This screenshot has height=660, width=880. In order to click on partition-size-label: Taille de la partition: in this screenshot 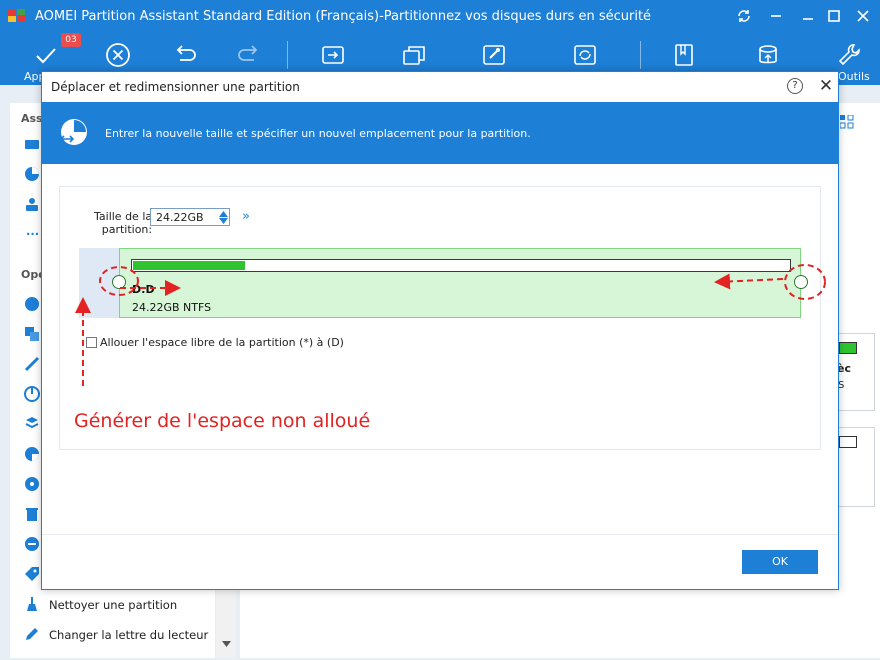, I will do `click(123, 223)`.